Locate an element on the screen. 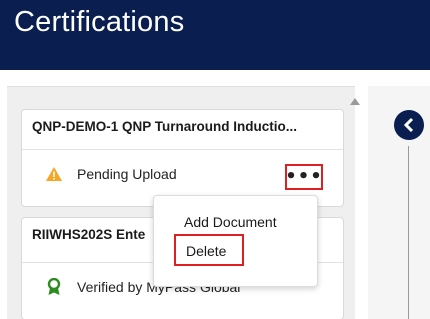 This screenshot has height=319, width=430. back-button is located at coordinates (409, 125).